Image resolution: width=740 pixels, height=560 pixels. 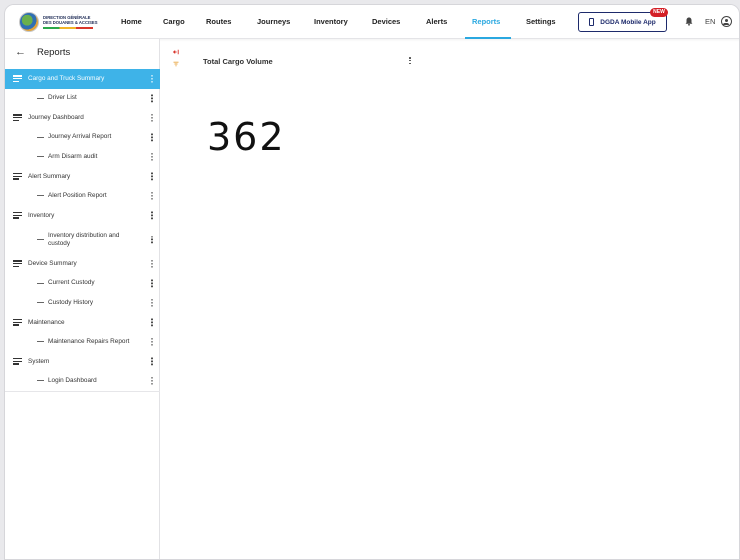 I want to click on sidebar-title: Reports, so click(x=54, y=52).